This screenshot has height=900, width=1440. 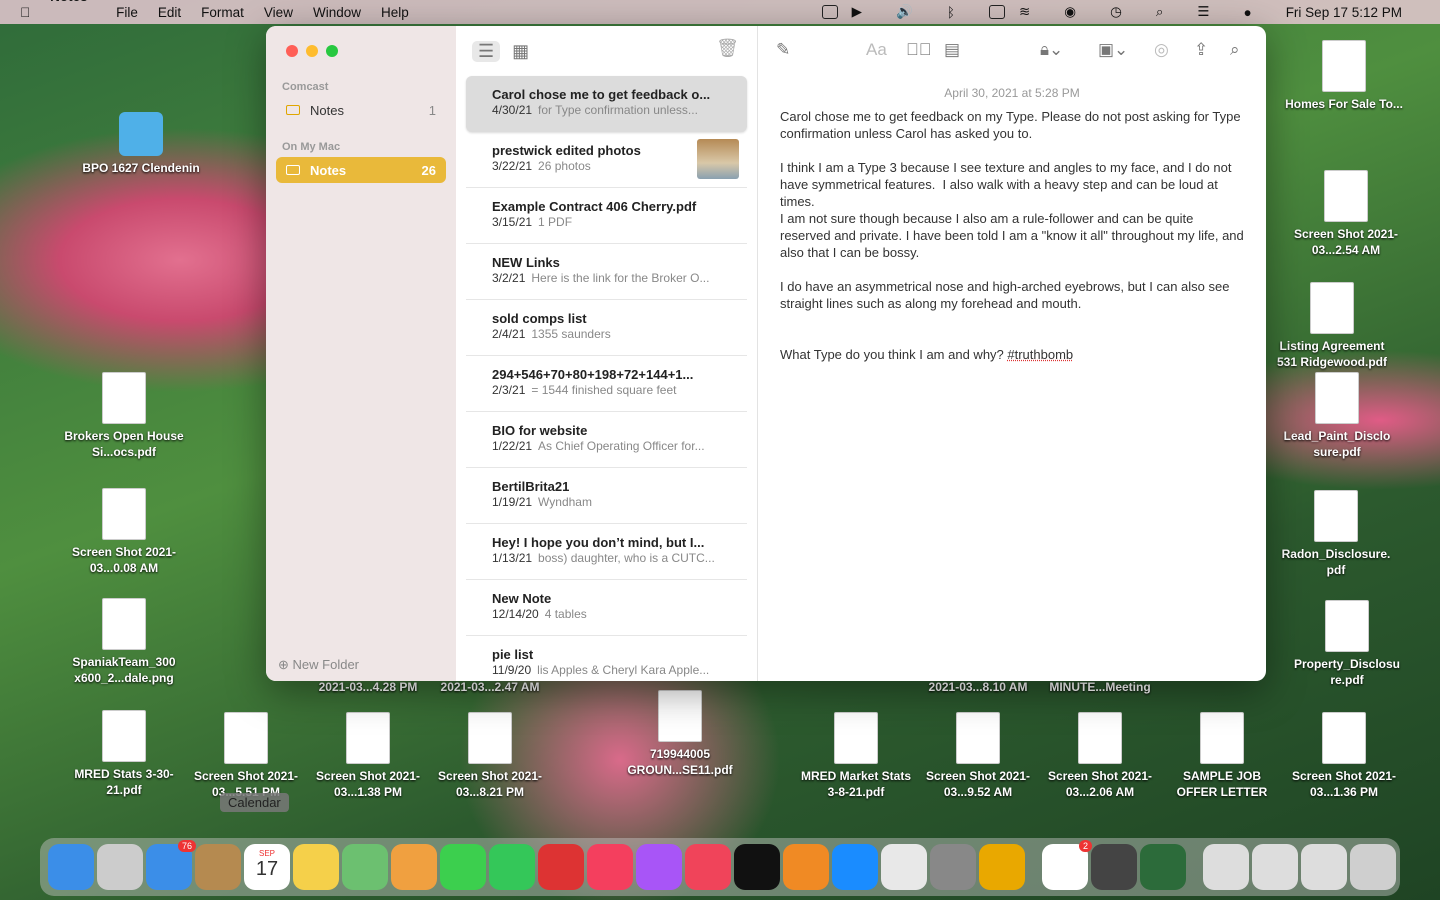 I want to click on activity-icon, so click(x=1163, y=867).